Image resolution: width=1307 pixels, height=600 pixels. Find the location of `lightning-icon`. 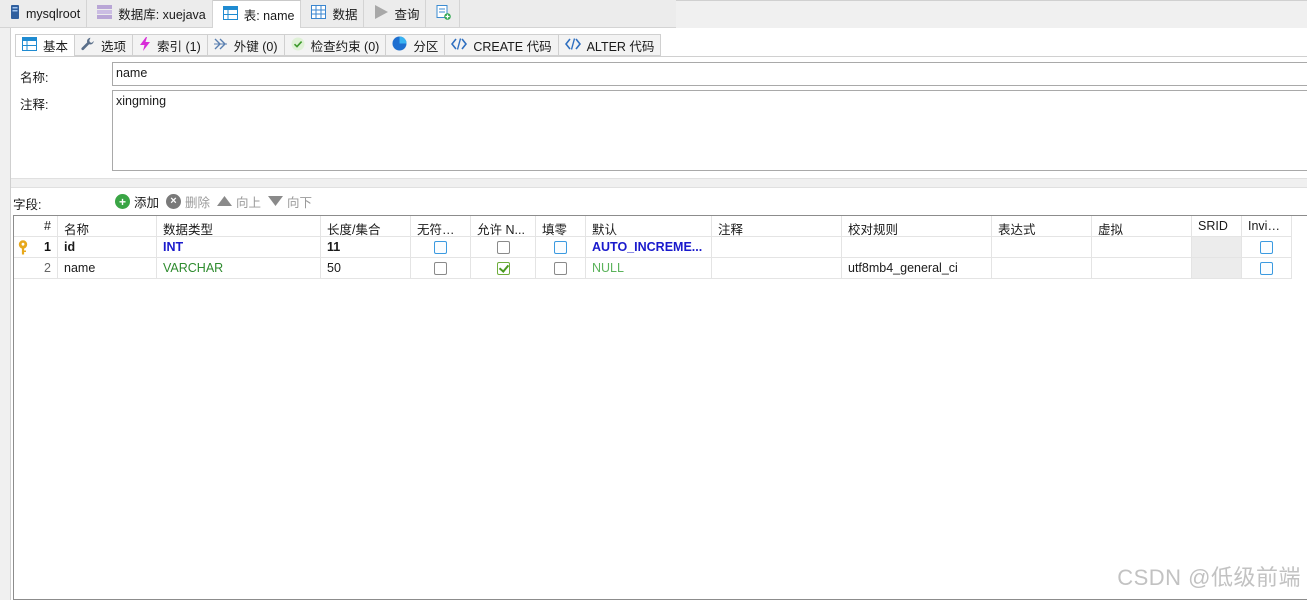

lightning-icon is located at coordinates (145, 45).